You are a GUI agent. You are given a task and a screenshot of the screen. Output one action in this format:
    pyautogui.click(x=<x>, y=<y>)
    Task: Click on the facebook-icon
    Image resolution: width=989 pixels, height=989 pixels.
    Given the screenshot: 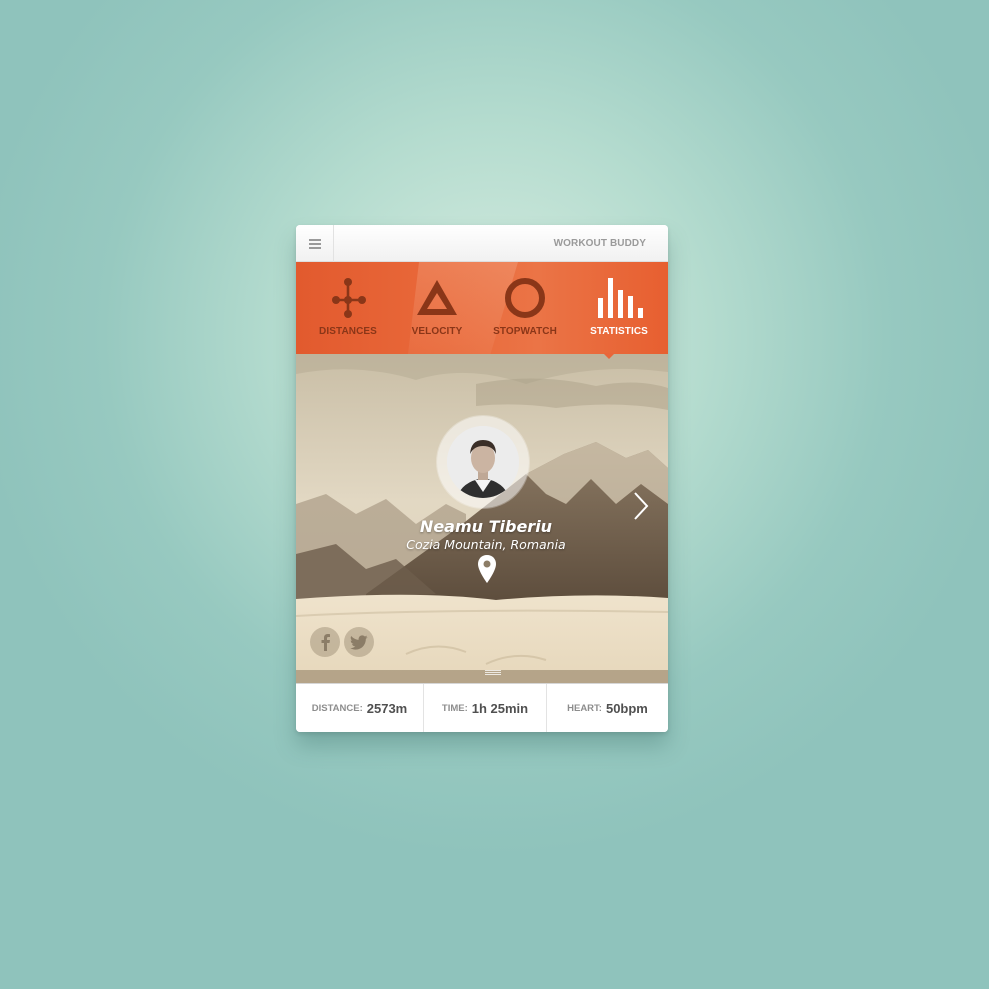 What is the action you would take?
    pyautogui.click(x=325, y=642)
    